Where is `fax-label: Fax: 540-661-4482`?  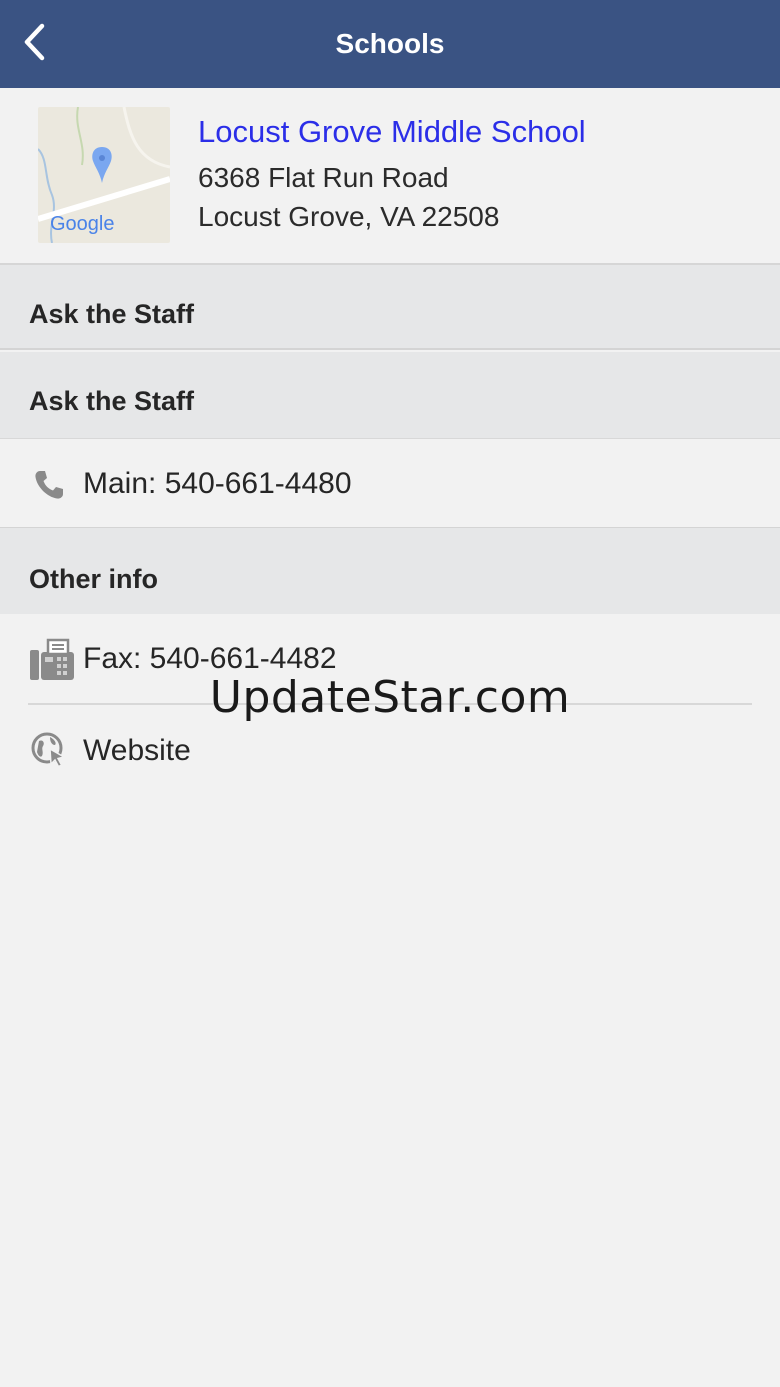
fax-label: Fax: 540-661-4482 is located at coordinates (210, 658).